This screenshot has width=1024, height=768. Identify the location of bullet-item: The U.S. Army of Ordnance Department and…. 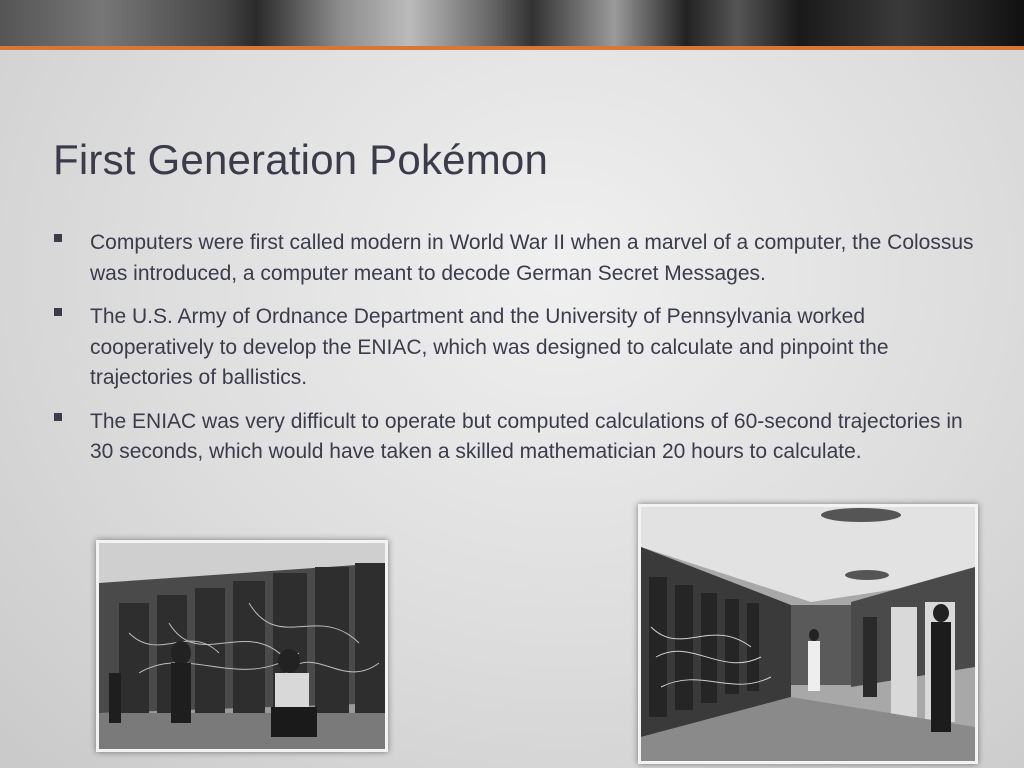
(517, 348).